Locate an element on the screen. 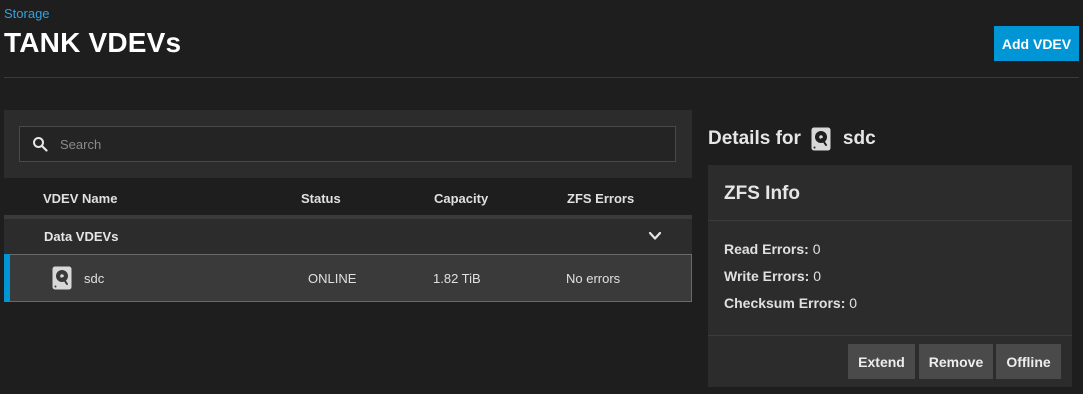 The width and height of the screenshot is (1083, 394). breadcrumb-storage: Storage is located at coordinates (27, 13).